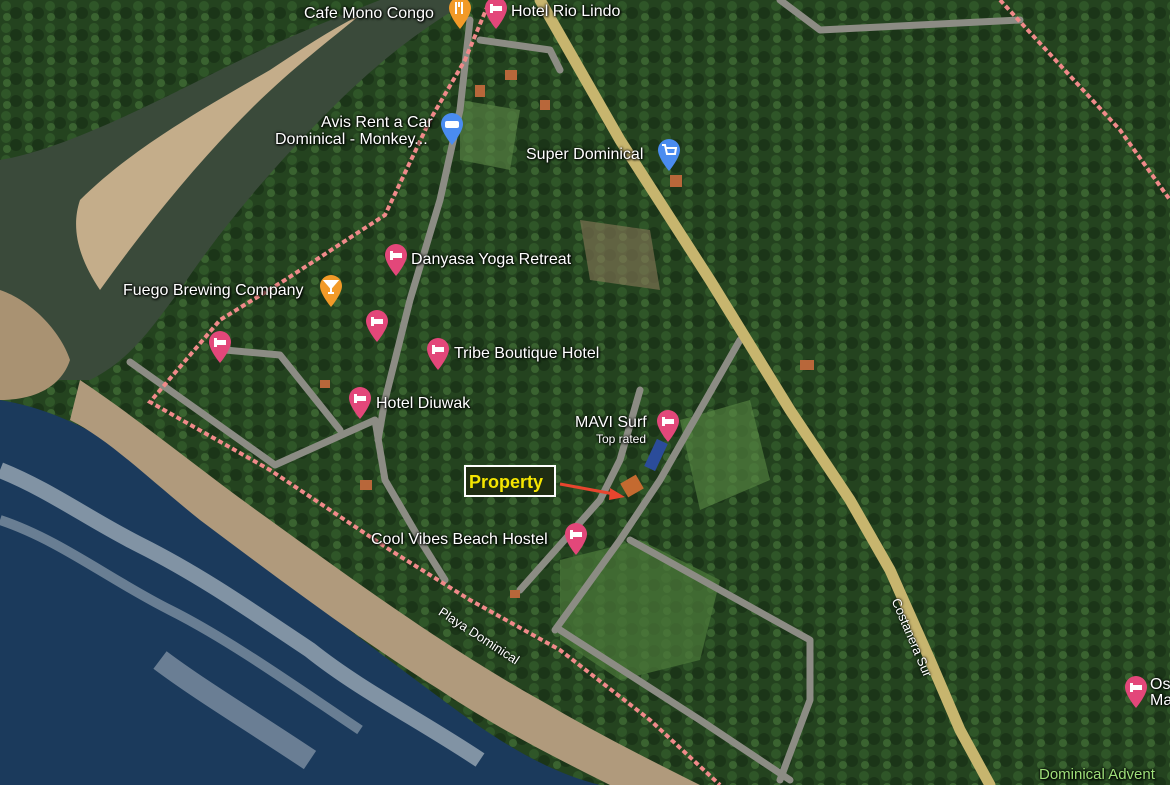 The width and height of the screenshot is (1170, 785). What do you see at coordinates (423, 404) in the screenshot?
I see `label-diuwak: Hotel Diuwak` at bounding box center [423, 404].